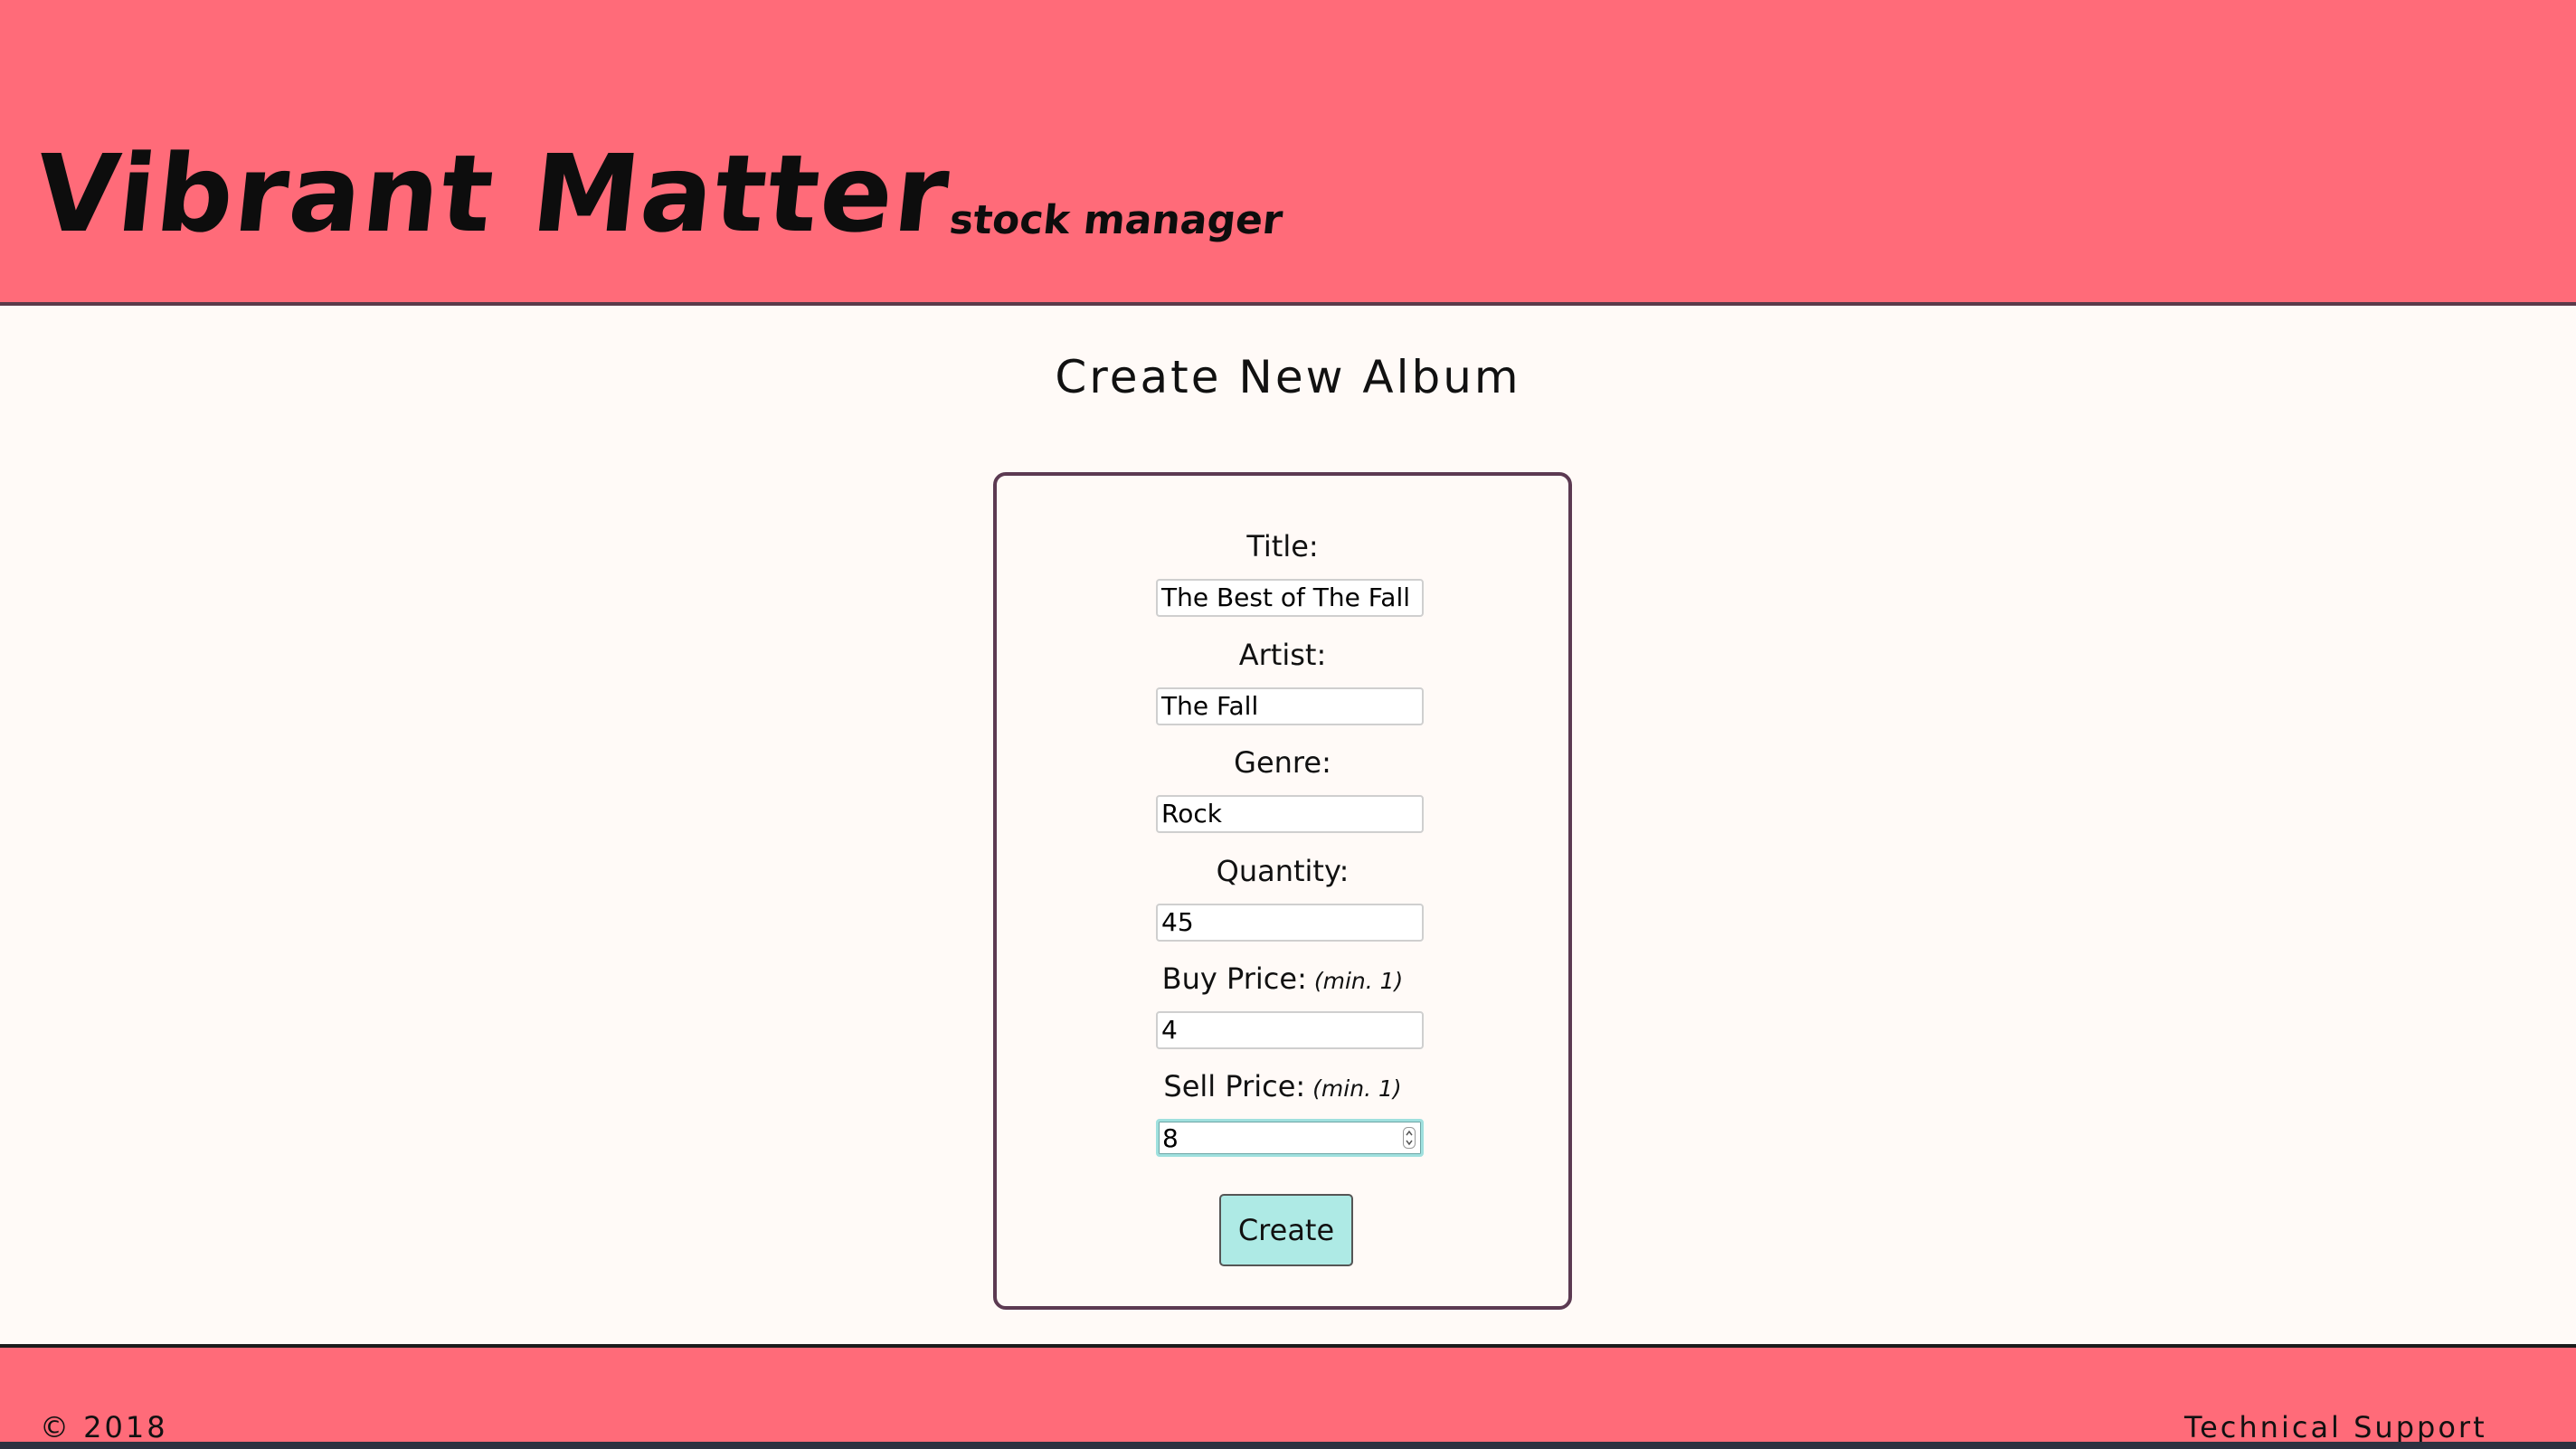 The width and height of the screenshot is (2576, 1449). What do you see at coordinates (1290, 598) in the screenshot?
I see `title-input: The Best of The Fall` at bounding box center [1290, 598].